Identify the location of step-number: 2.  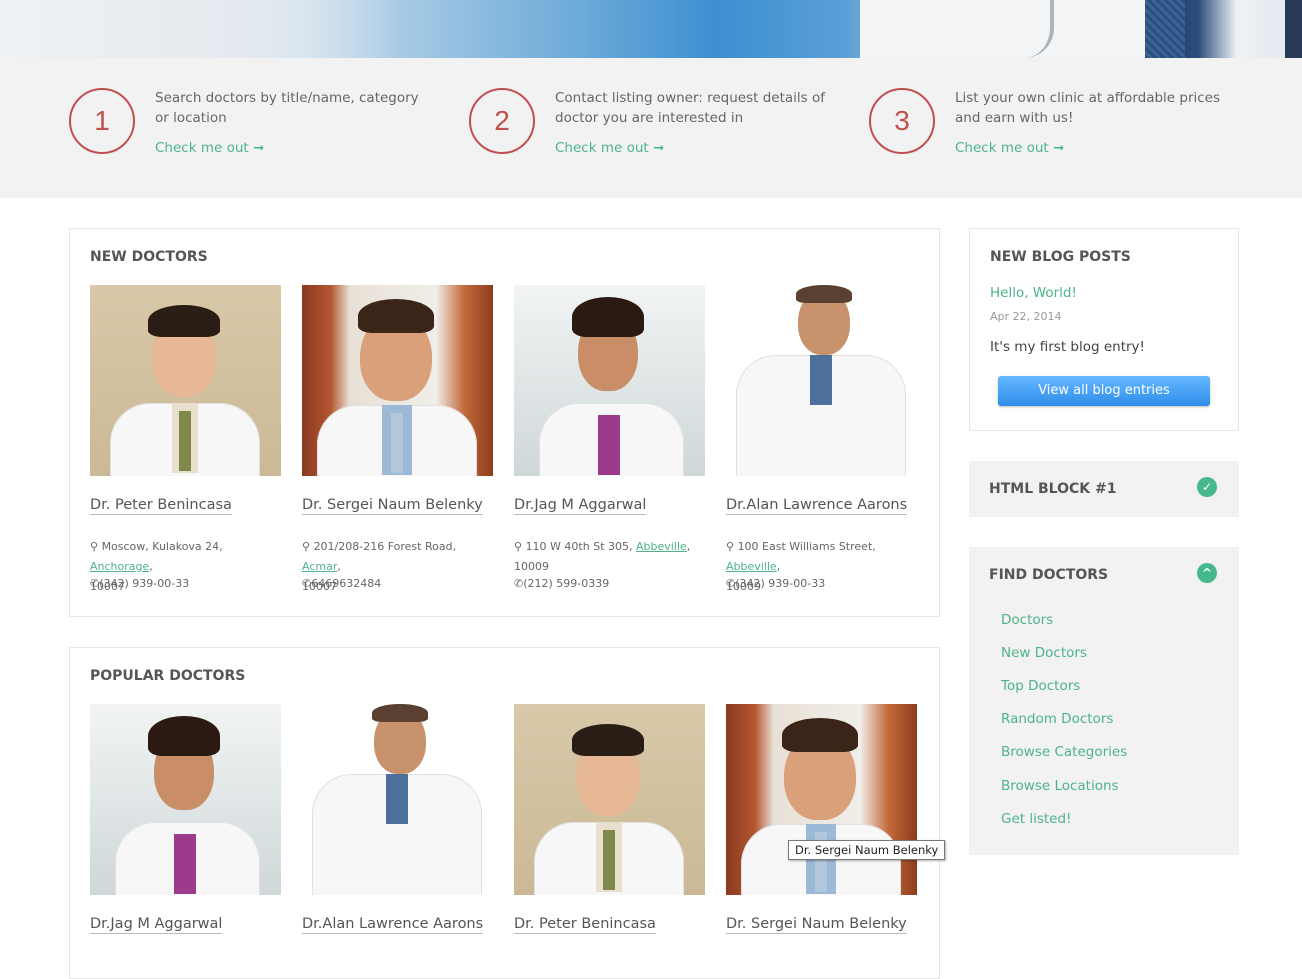
(502, 121).